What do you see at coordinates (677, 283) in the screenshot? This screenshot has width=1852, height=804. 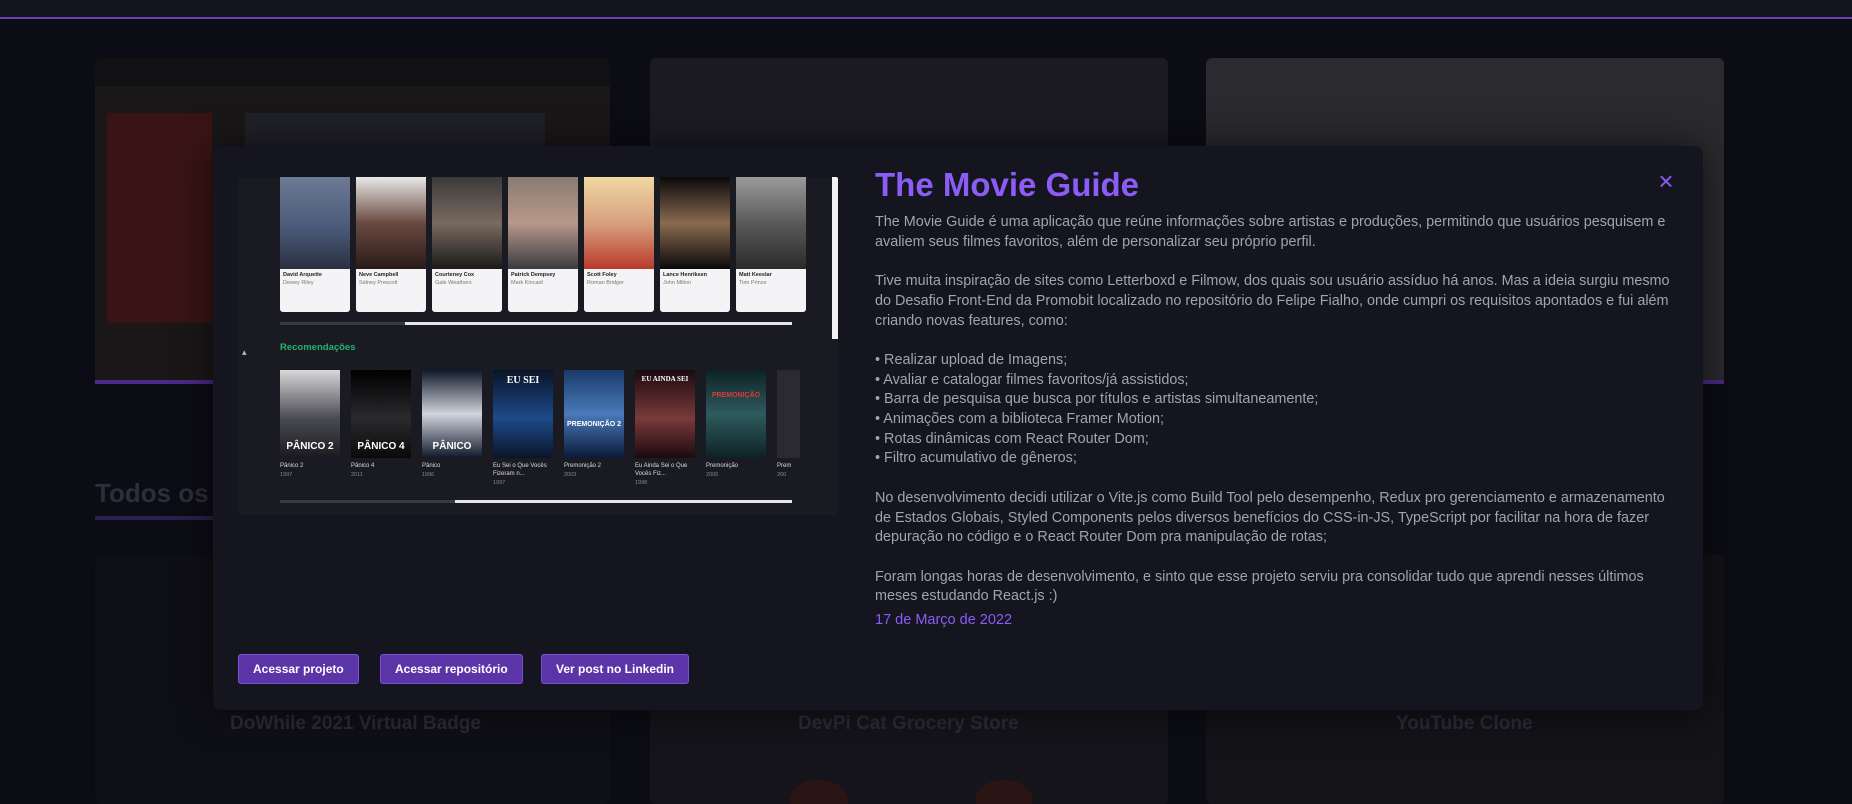 I see `cast-role: John Milton` at bounding box center [677, 283].